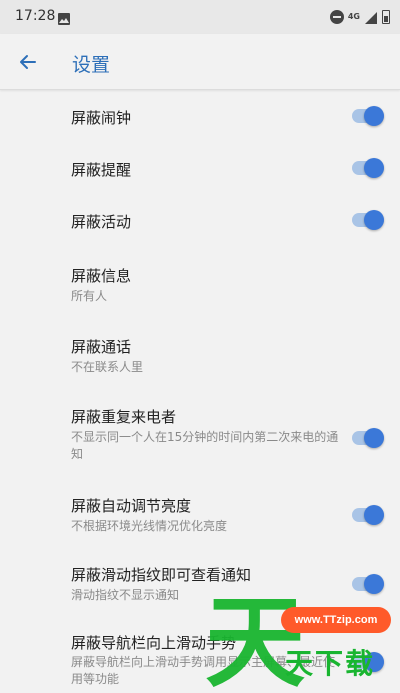 Image resolution: width=400 pixels, height=693 pixels. I want to click on status-bar: 17:28 4G, so click(200, 17).